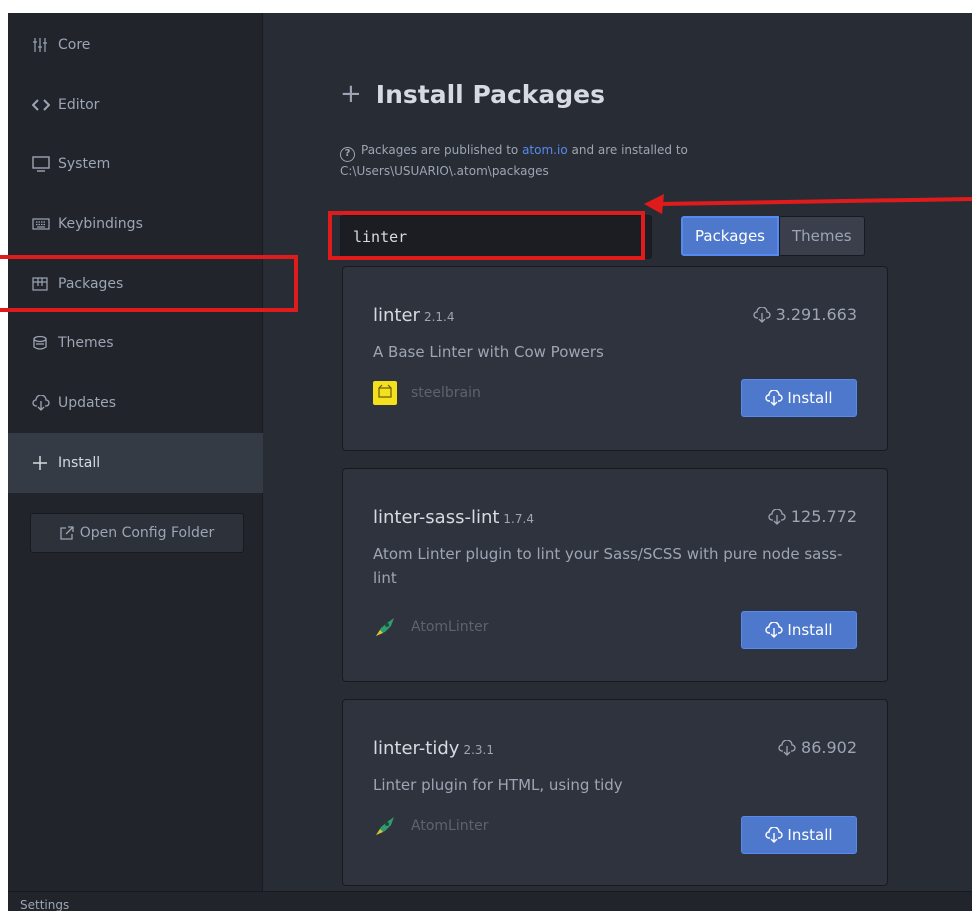 This screenshot has width=972, height=911. Describe the element at coordinates (45, 105) in the screenshot. I see `code-icon` at that location.